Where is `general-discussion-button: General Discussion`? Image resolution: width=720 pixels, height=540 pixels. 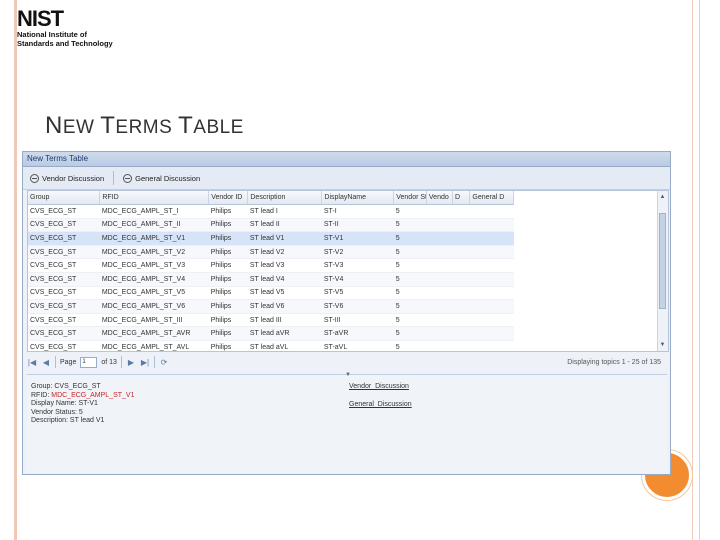 general-discussion-button: General Discussion is located at coordinates (161, 178).